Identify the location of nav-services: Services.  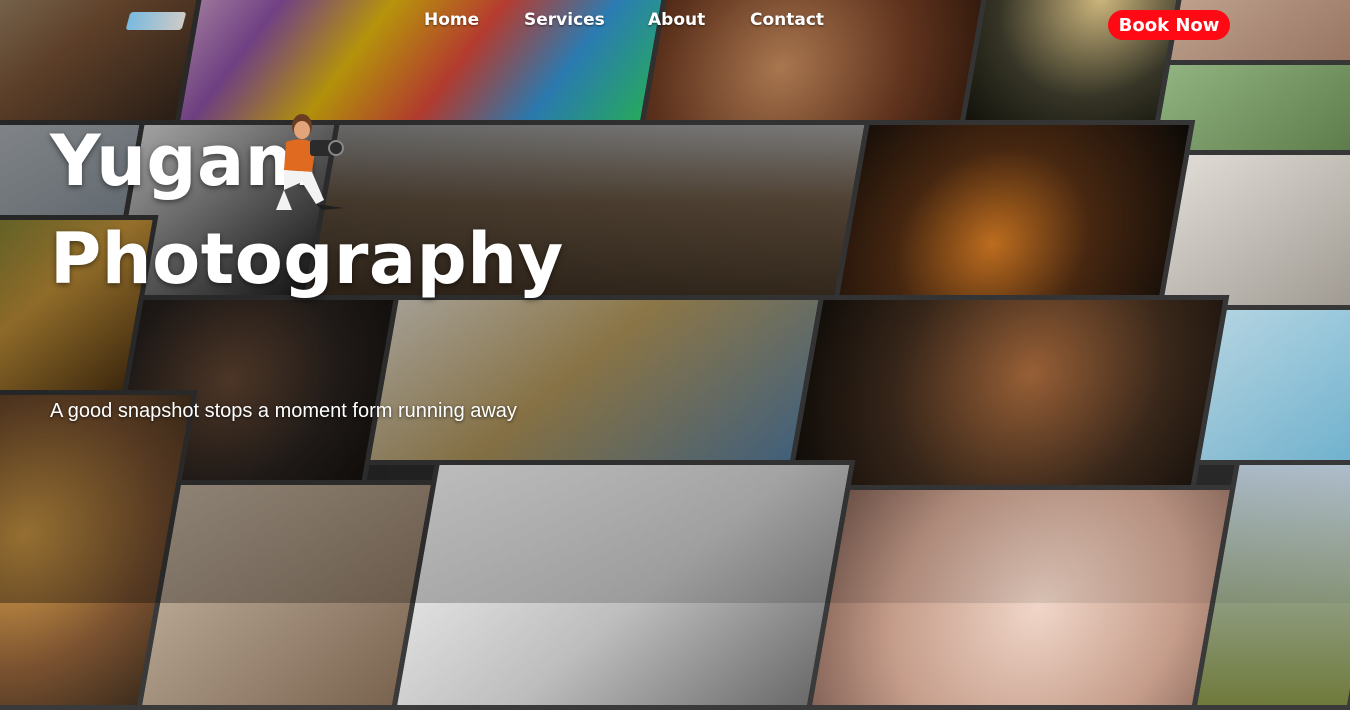
(564, 20).